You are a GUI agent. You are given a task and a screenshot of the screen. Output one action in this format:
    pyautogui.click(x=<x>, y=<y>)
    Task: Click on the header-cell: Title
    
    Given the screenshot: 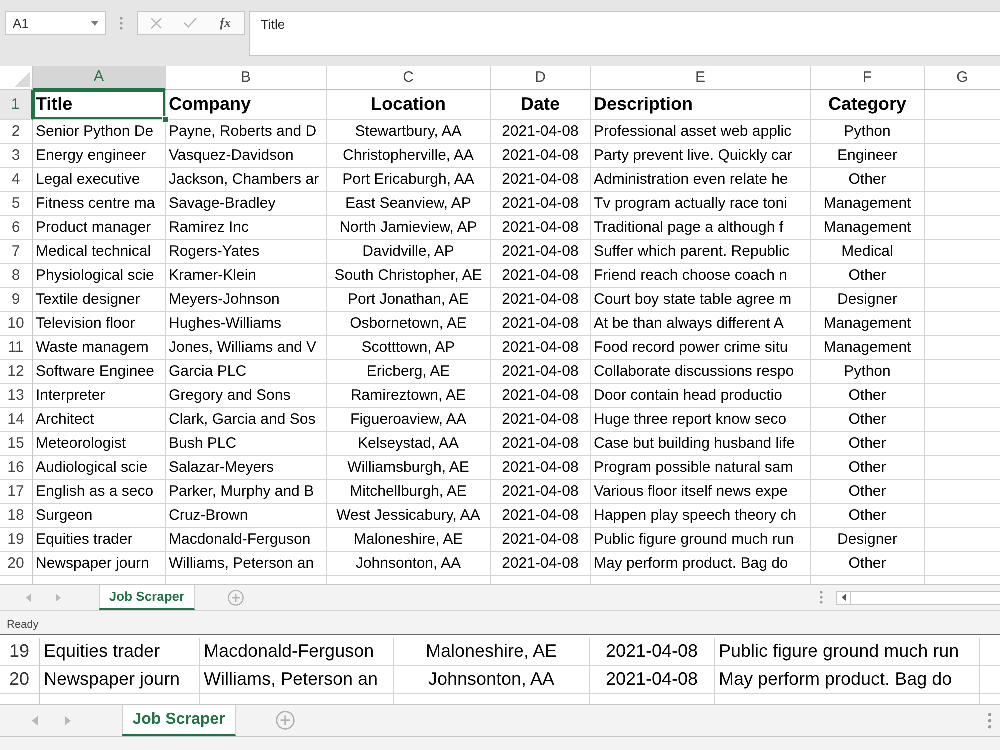 What is the action you would take?
    pyautogui.click(x=99, y=105)
    